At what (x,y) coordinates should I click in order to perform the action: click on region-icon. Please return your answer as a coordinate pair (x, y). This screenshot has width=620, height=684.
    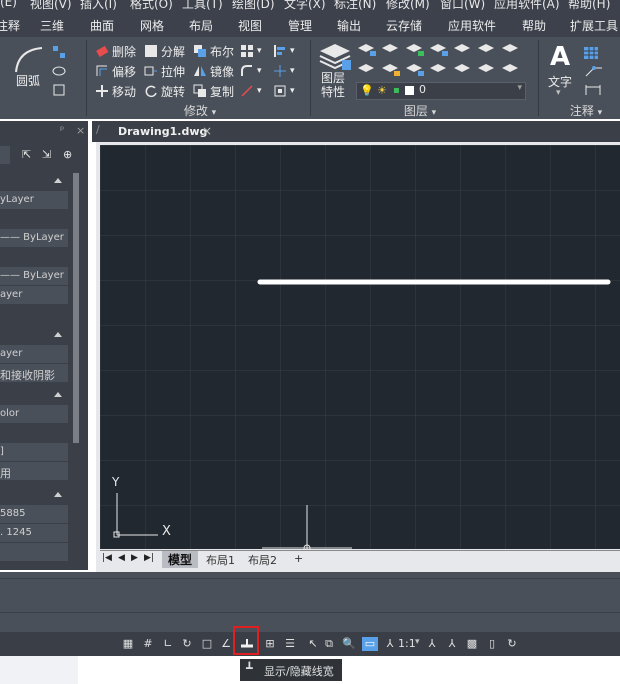
    Looking at the image, I should click on (59, 89).